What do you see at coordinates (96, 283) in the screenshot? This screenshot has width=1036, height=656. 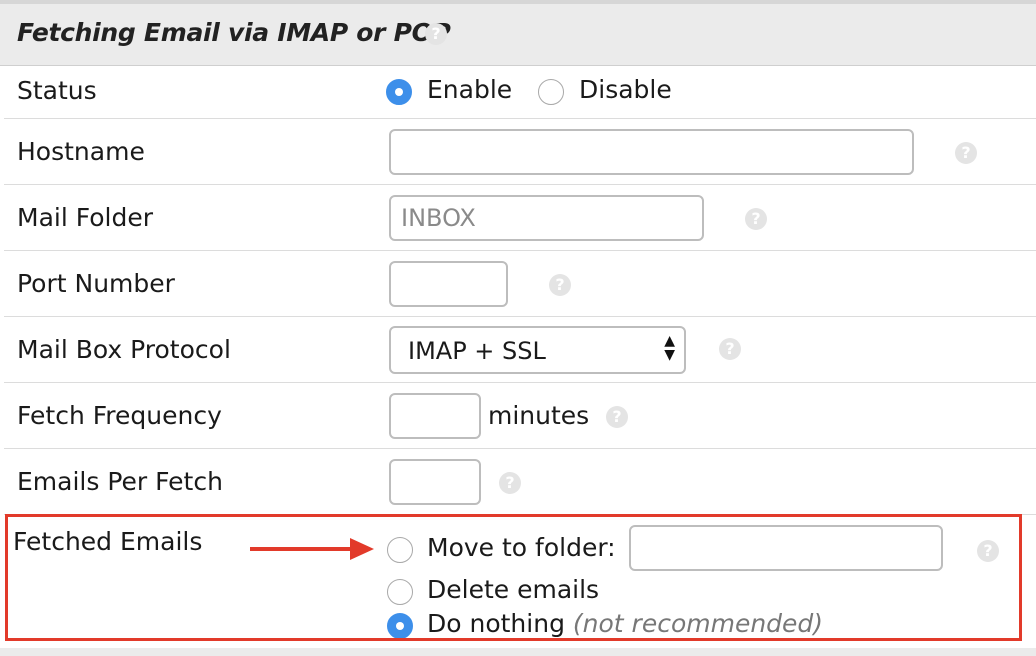 I see `port-number-label: Port Number` at bounding box center [96, 283].